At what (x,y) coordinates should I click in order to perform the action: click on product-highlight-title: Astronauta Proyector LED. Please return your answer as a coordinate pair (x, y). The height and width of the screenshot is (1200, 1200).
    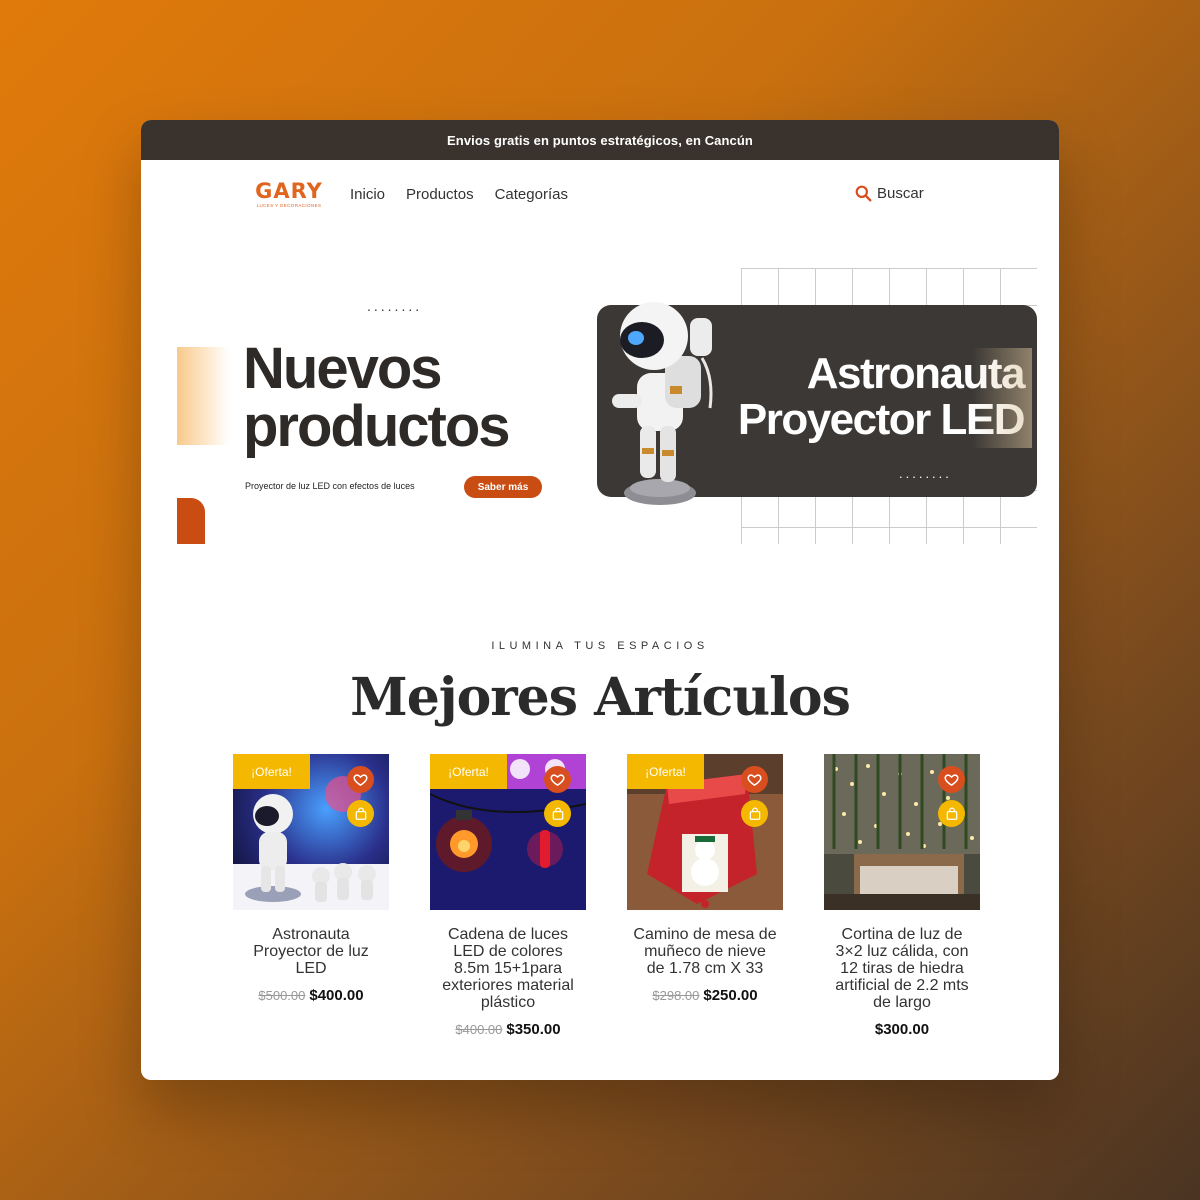
    Looking at the image, I should click on (864, 396).